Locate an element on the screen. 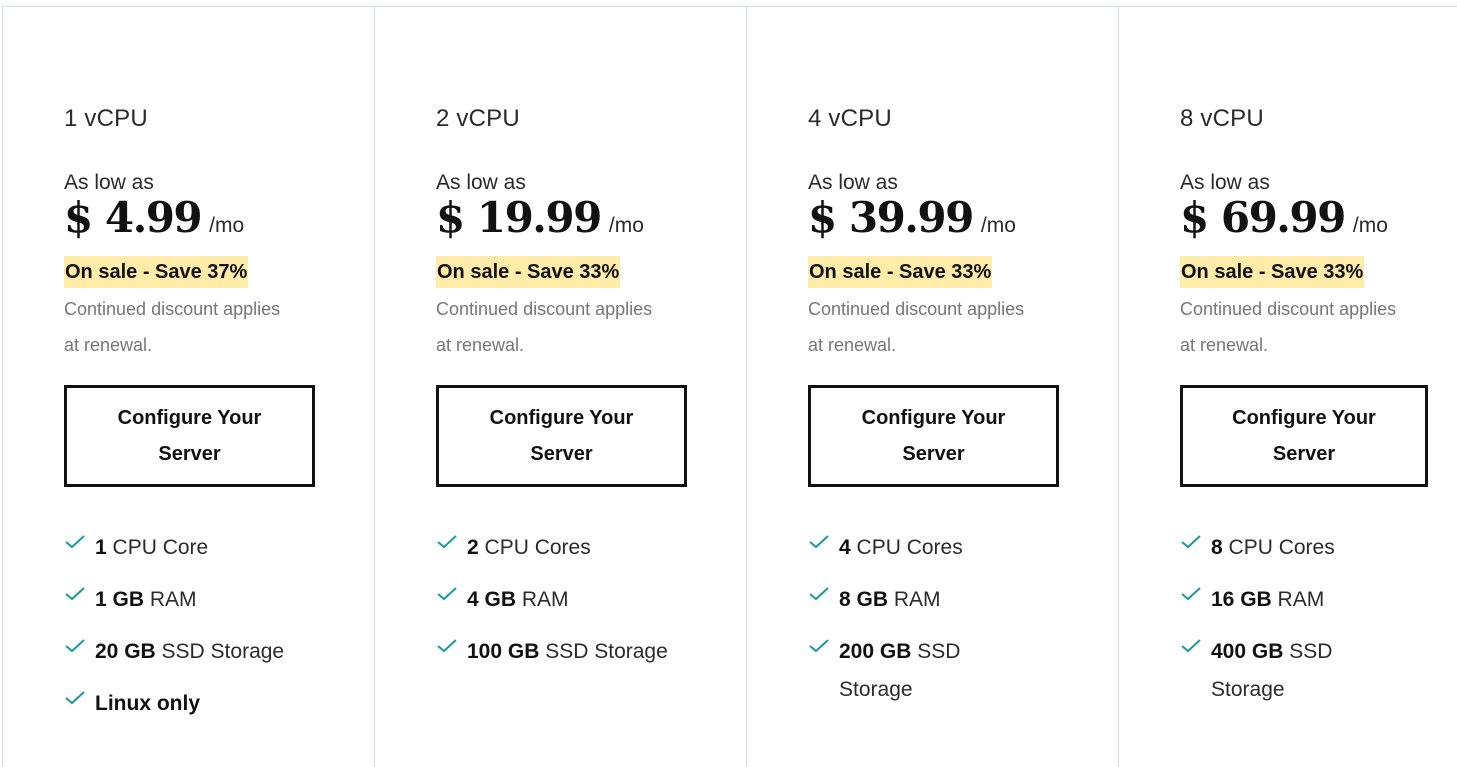  price-row: $ 19.99 /mo is located at coordinates (540, 217).